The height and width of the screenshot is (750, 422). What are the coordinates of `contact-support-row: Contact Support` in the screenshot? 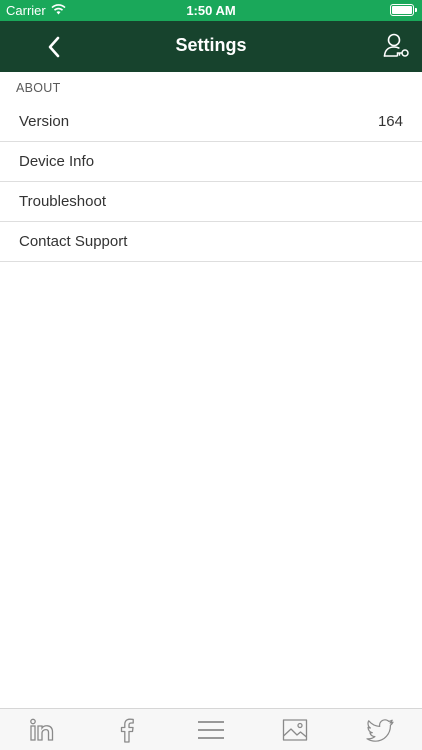 It's located at (211, 242).